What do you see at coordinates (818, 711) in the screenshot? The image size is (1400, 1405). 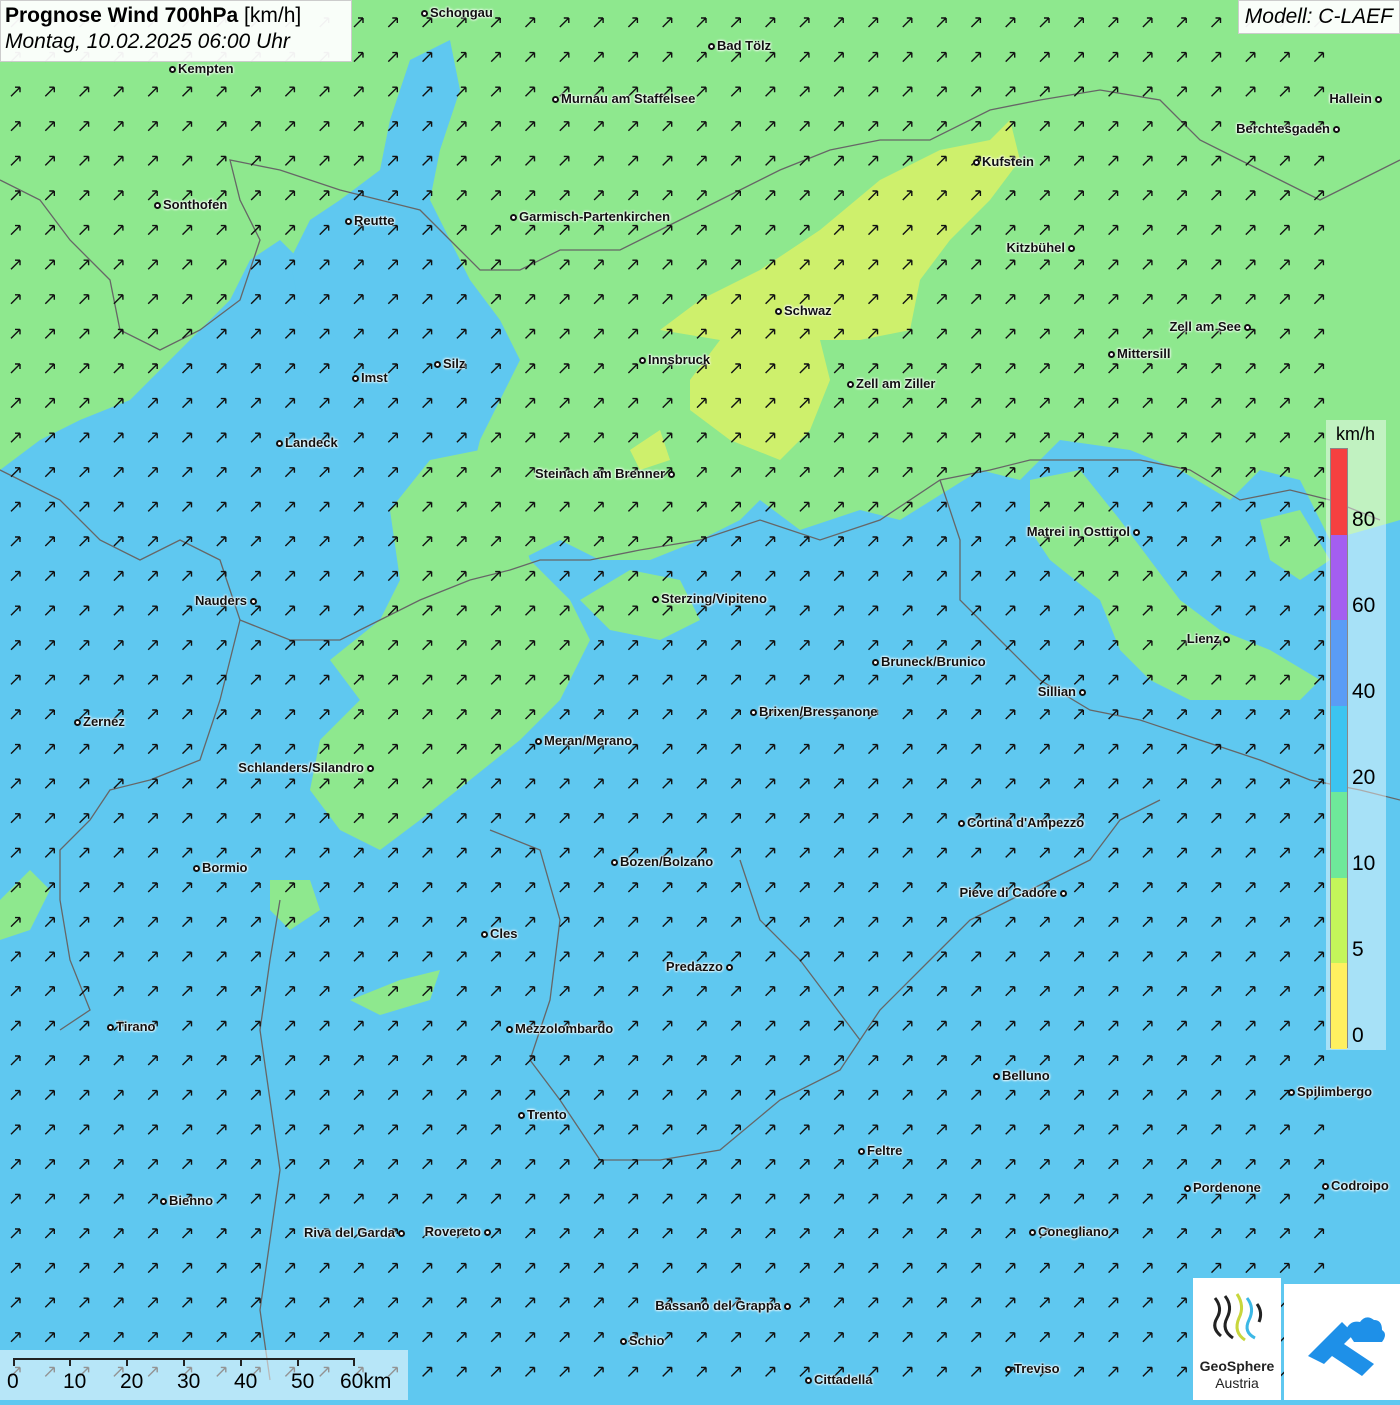 I see `city-label: Brixen/Bressanone` at bounding box center [818, 711].